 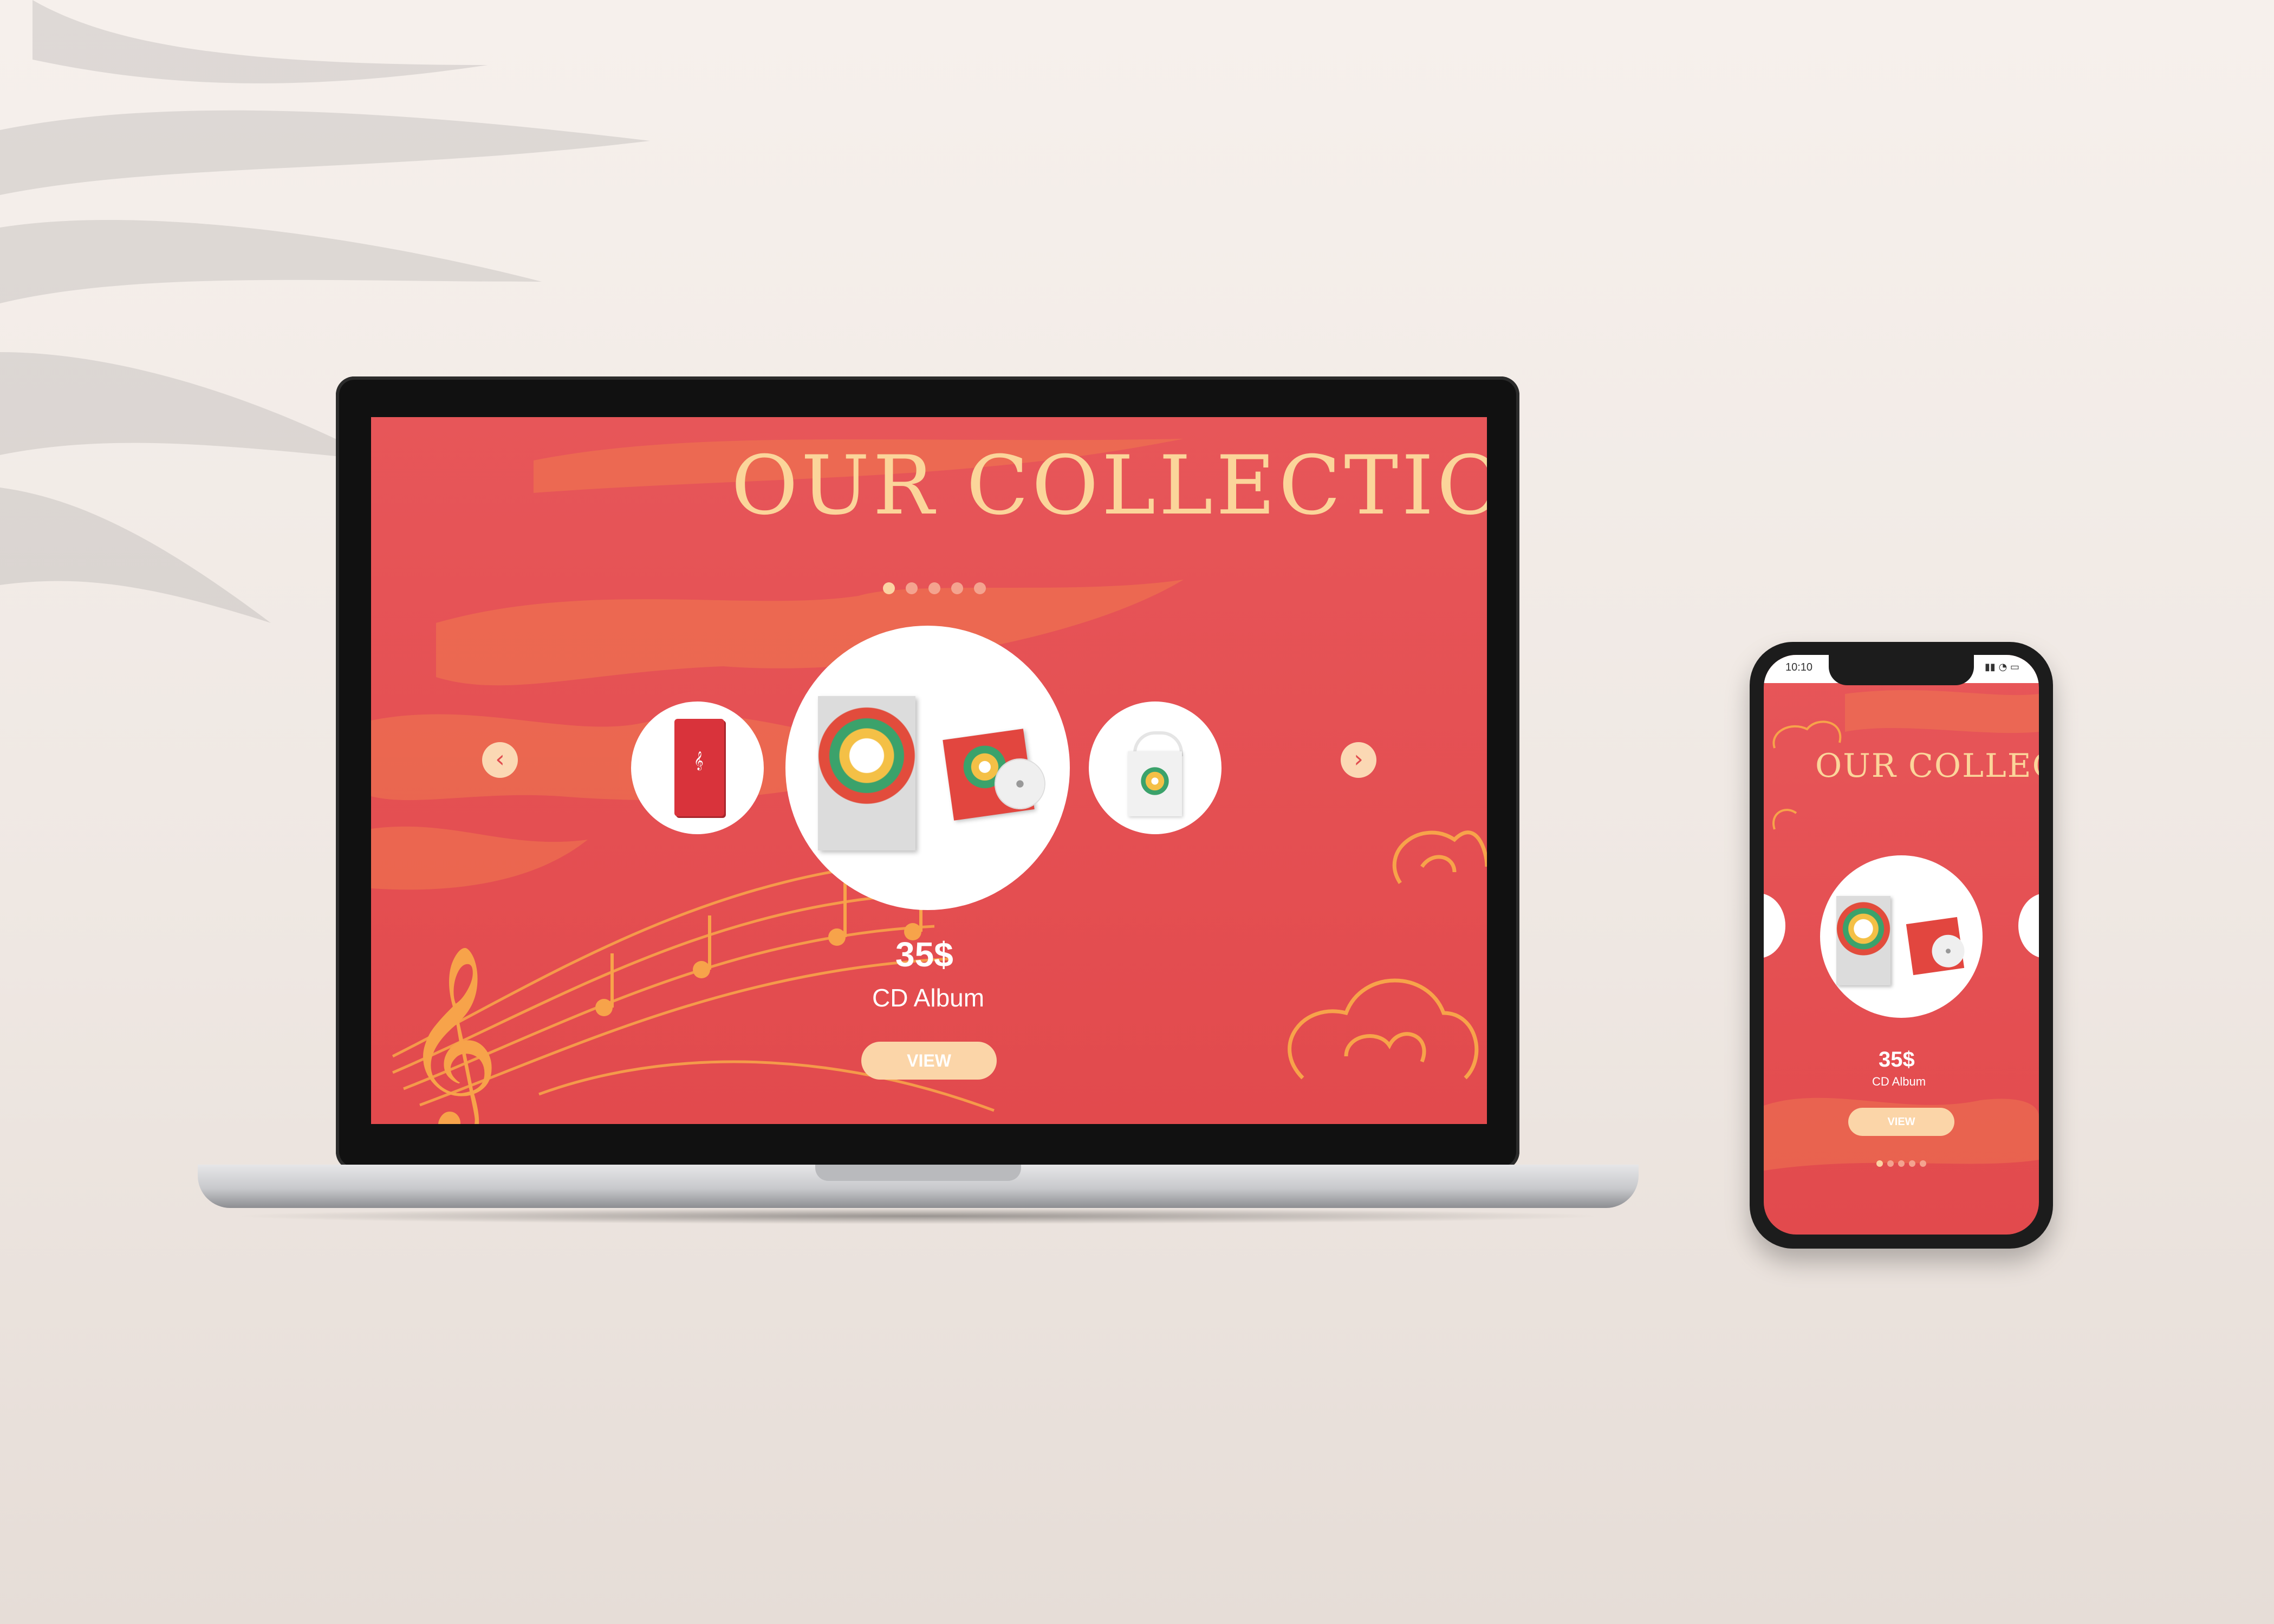 I want to click on mobile-screen: 10:10 ▮▮ ◔ ▭ OUR COLLECTION 35$, so click(x=1901, y=945).